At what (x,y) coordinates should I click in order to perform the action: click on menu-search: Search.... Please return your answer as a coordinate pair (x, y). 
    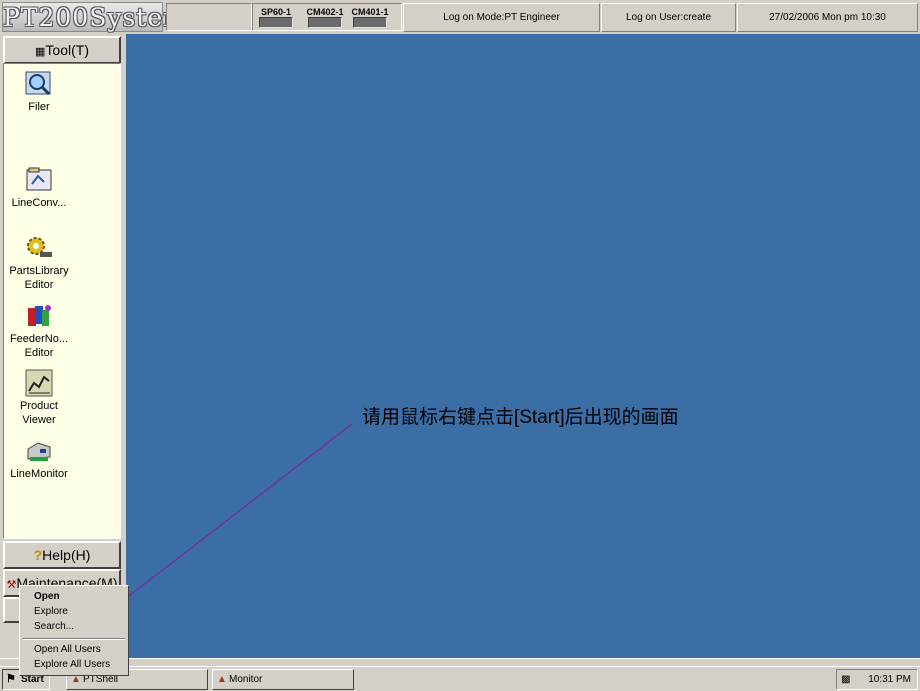
    Looking at the image, I should click on (54, 627).